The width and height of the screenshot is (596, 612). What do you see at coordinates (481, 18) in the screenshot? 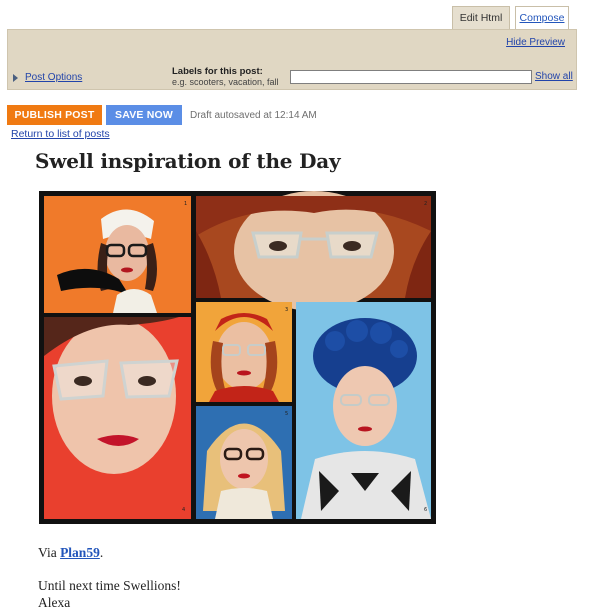
I see `tab-edit-html: Edit Html` at bounding box center [481, 18].